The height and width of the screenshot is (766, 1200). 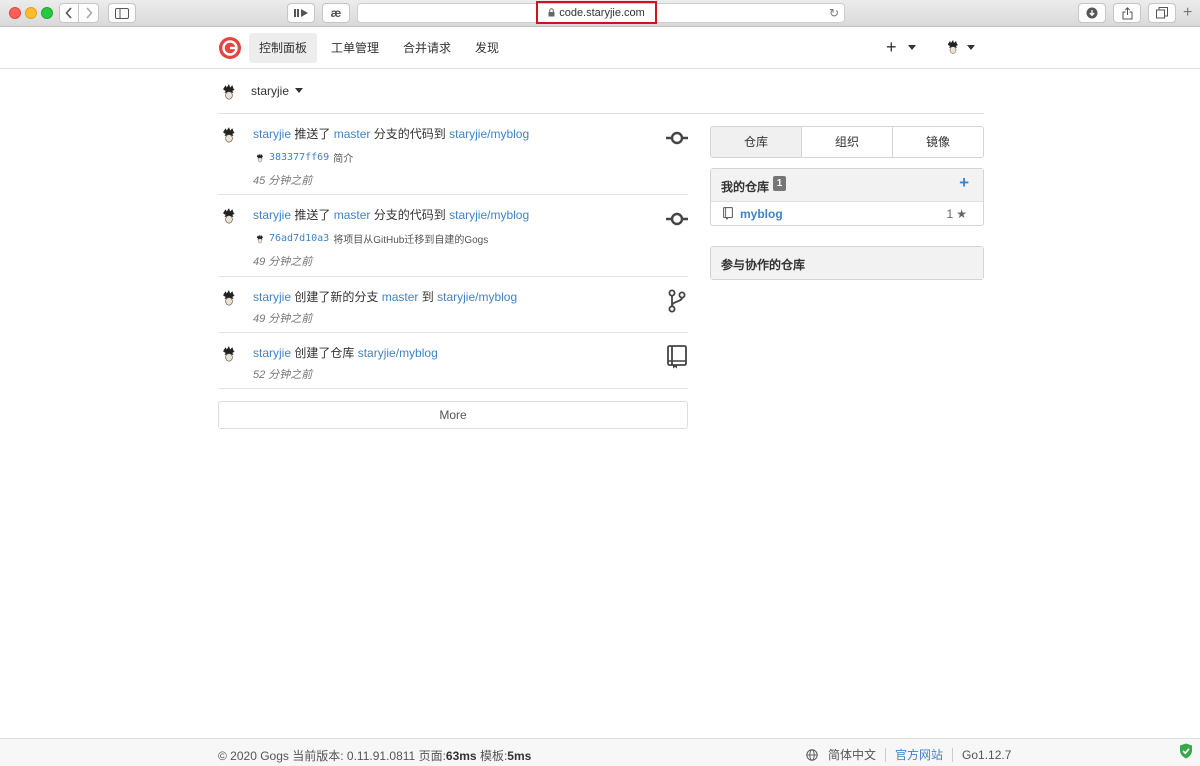 What do you see at coordinates (301, 13) in the screenshot?
I see `reader-button` at bounding box center [301, 13].